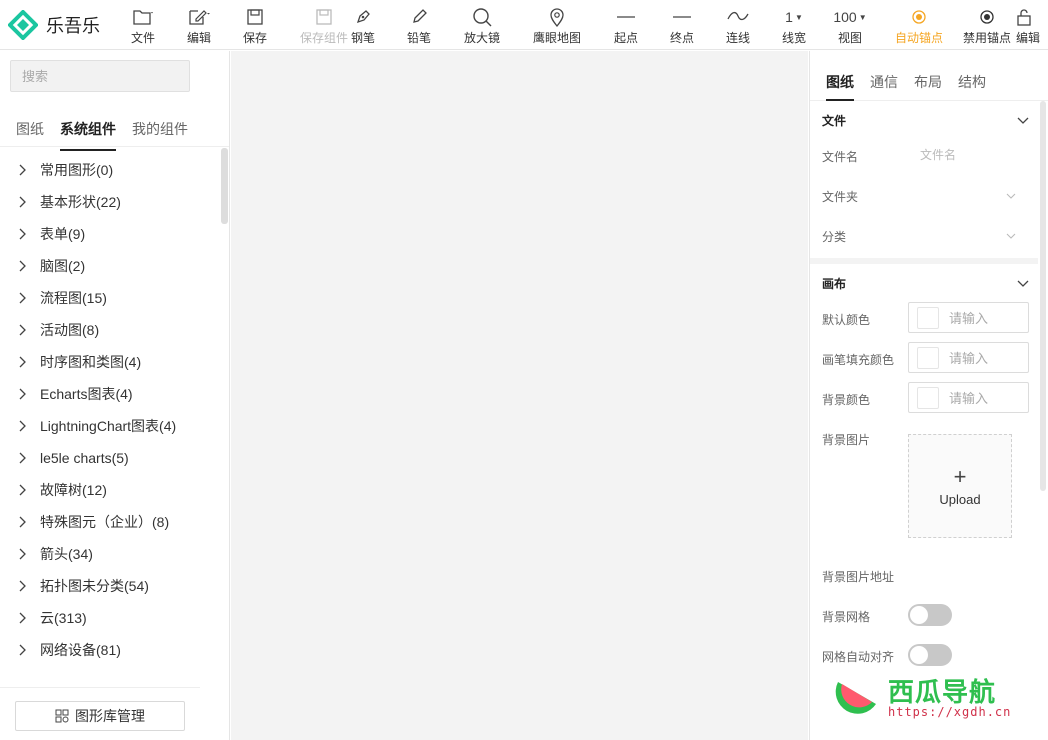 This screenshot has width=1048, height=740. What do you see at coordinates (110, 330) in the screenshot?
I see `tree-item: 活动图(8)` at bounding box center [110, 330].